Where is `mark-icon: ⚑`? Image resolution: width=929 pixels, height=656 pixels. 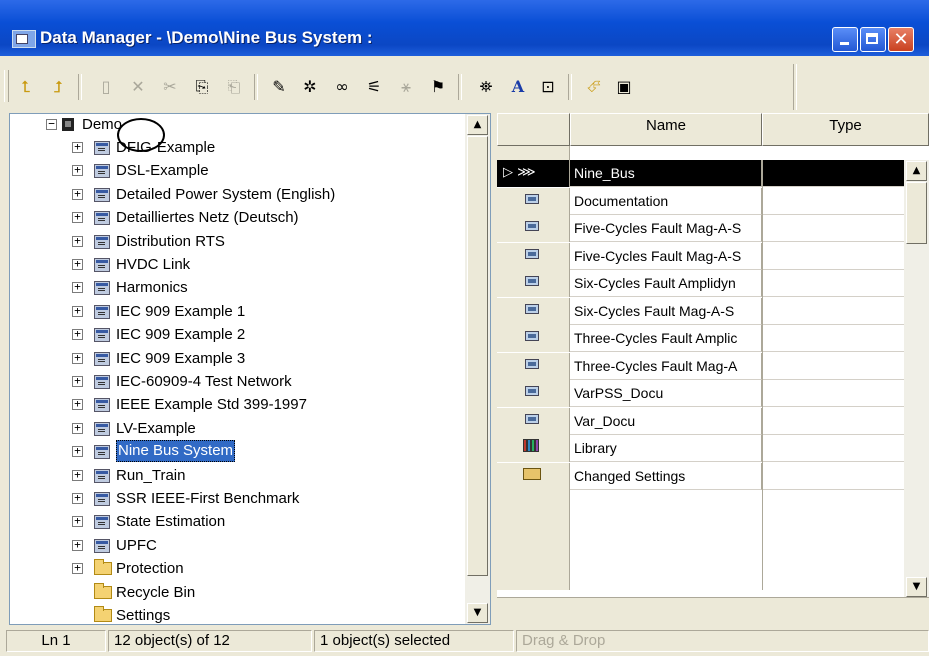 mark-icon: ⚑ is located at coordinates (438, 87).